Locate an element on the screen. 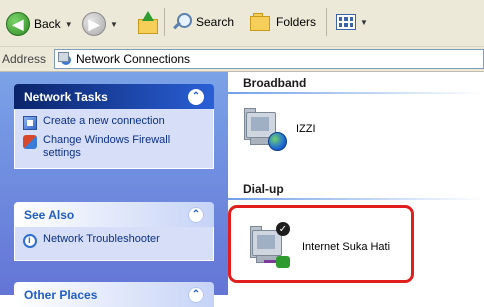 This screenshot has height=307, width=484. folders-label: Folders is located at coordinates (296, 22).